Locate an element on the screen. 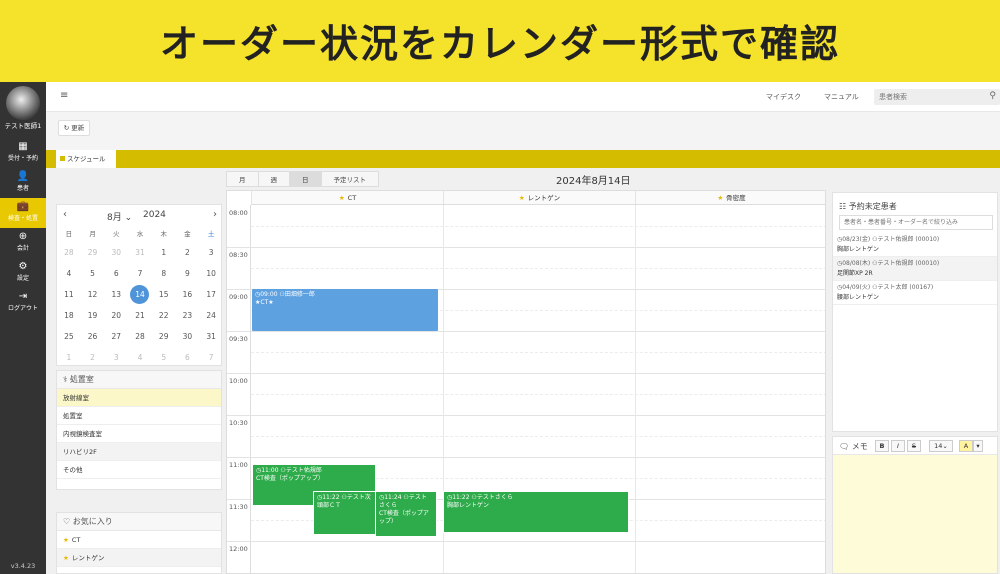 The image size is (1000, 574). unscheduled-item: ◷08/08(木) ⚇テスト佑規郎 (00010) 足関節XP 2R is located at coordinates (915, 269).